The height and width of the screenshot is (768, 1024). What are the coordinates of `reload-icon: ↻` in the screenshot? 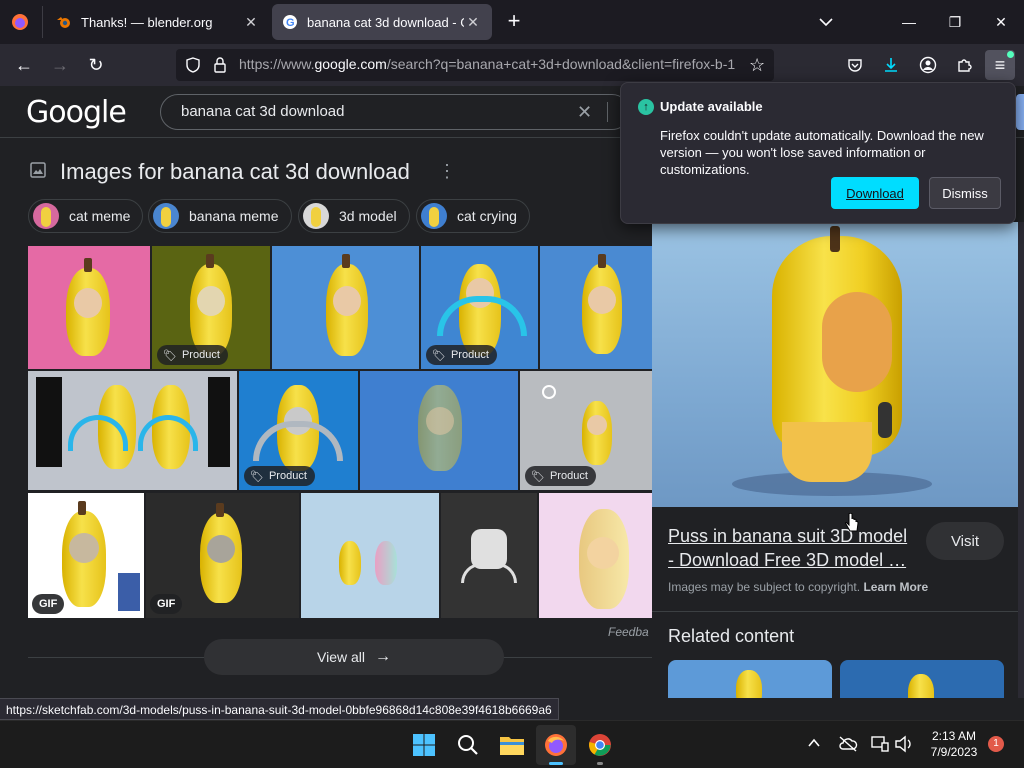 It's located at (96, 65).